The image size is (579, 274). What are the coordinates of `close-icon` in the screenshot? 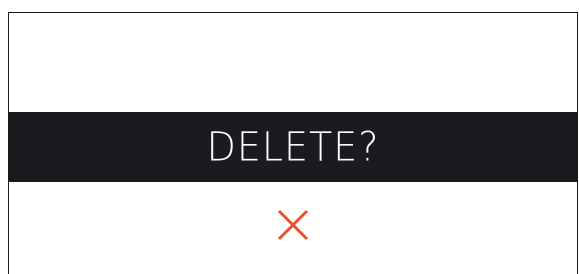 It's located at (293, 225).